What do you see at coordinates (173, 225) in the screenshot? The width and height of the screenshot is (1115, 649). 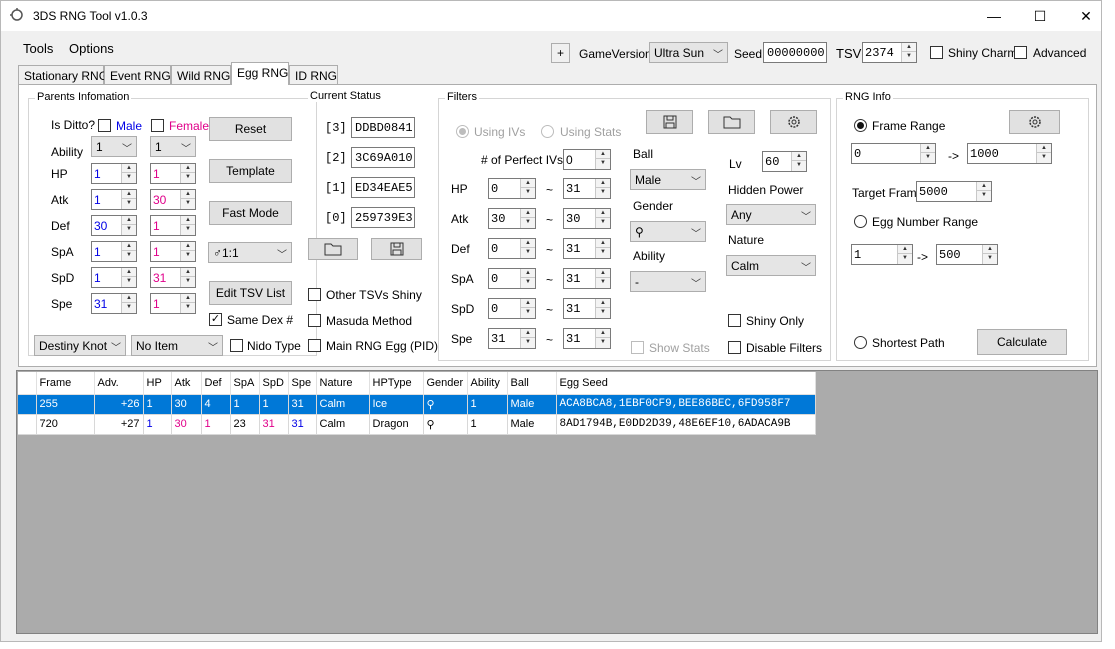 I see `female-def-input: 1 ▲ ▼` at bounding box center [173, 225].